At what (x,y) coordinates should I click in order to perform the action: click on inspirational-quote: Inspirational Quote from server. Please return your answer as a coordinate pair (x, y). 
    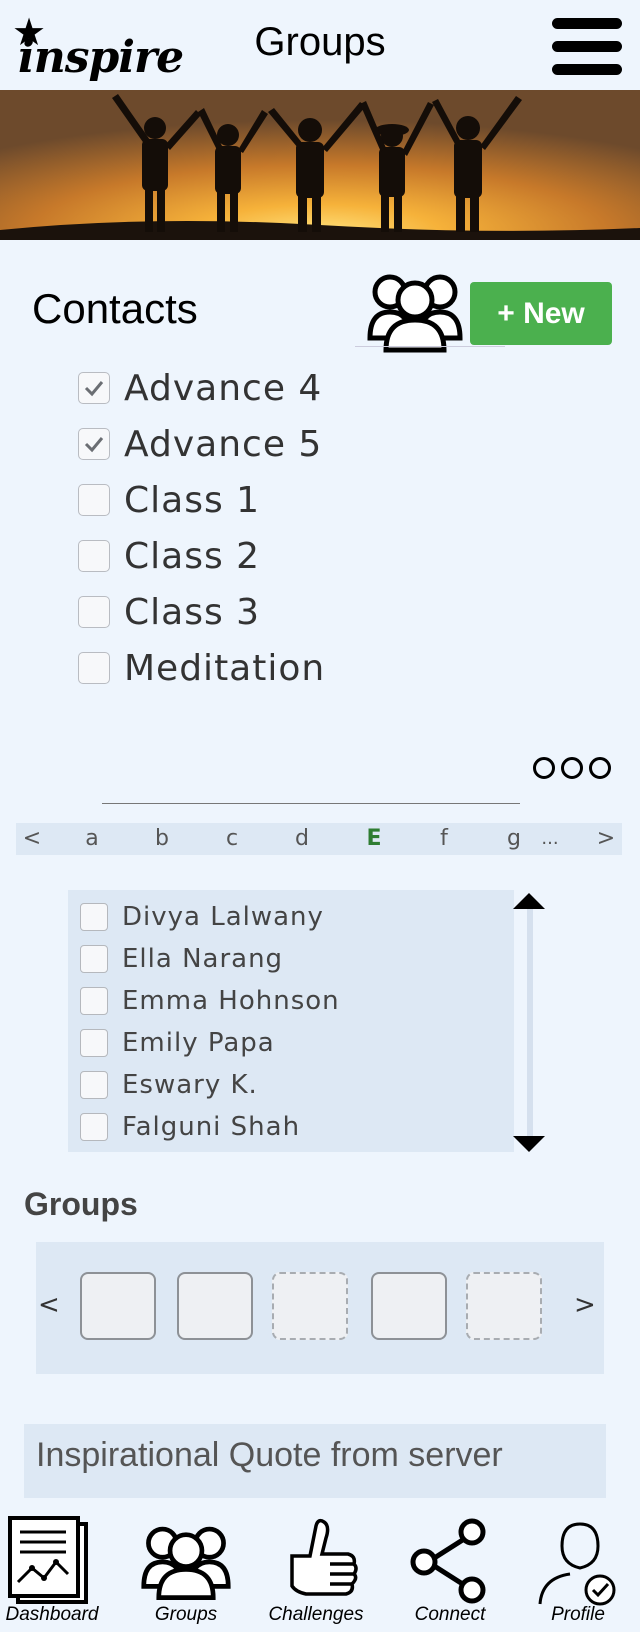
    Looking at the image, I should click on (269, 1455).